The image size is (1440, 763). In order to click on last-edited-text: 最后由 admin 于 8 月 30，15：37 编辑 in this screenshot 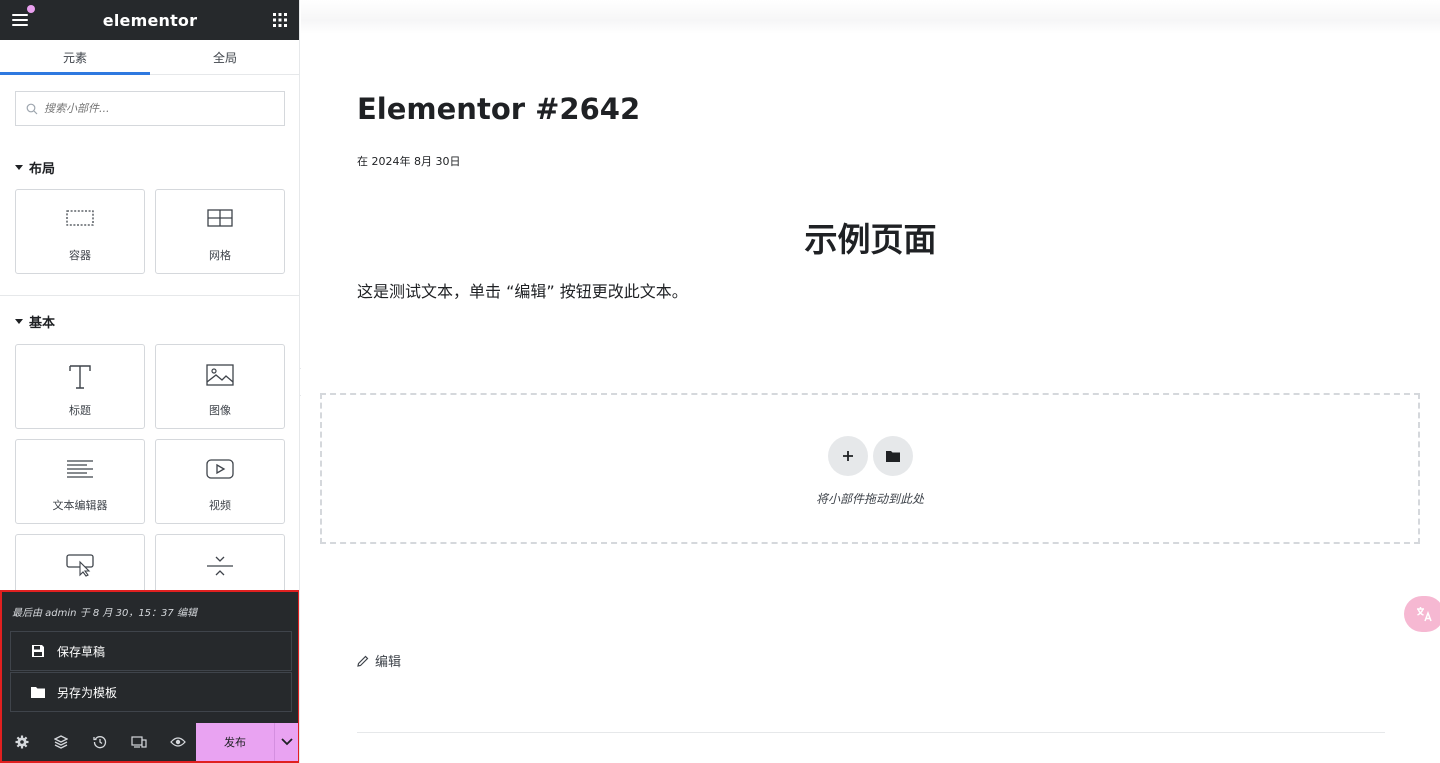, I will do `click(104, 613)`.